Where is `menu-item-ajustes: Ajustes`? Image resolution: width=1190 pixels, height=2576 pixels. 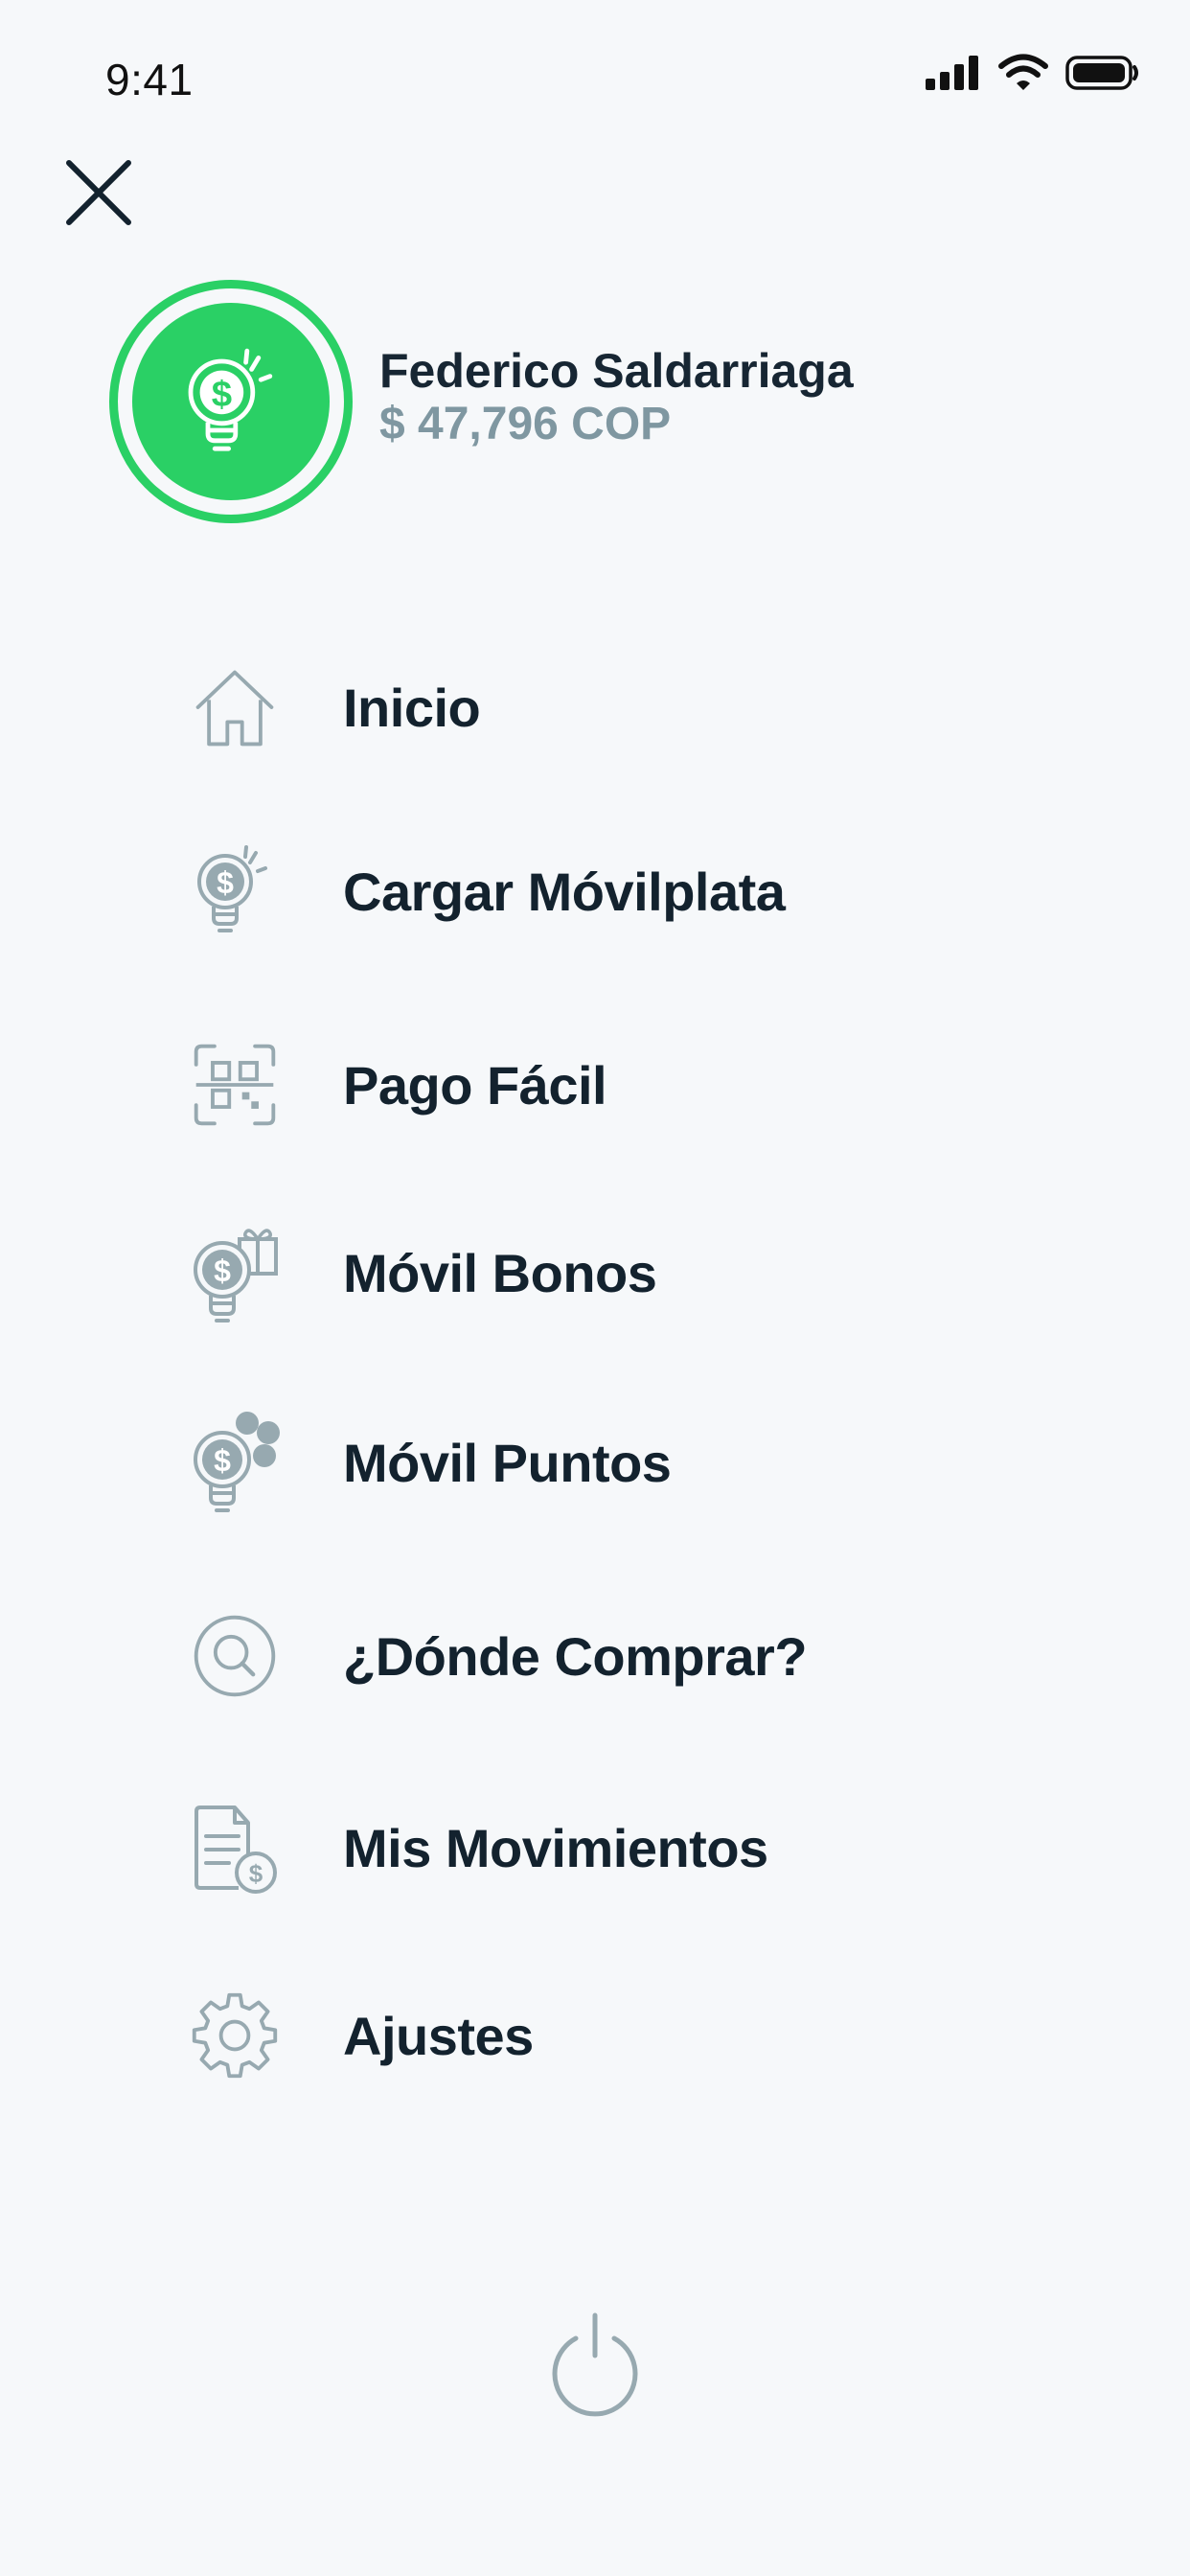 menu-item-ajustes: Ajustes is located at coordinates (613, 2035).